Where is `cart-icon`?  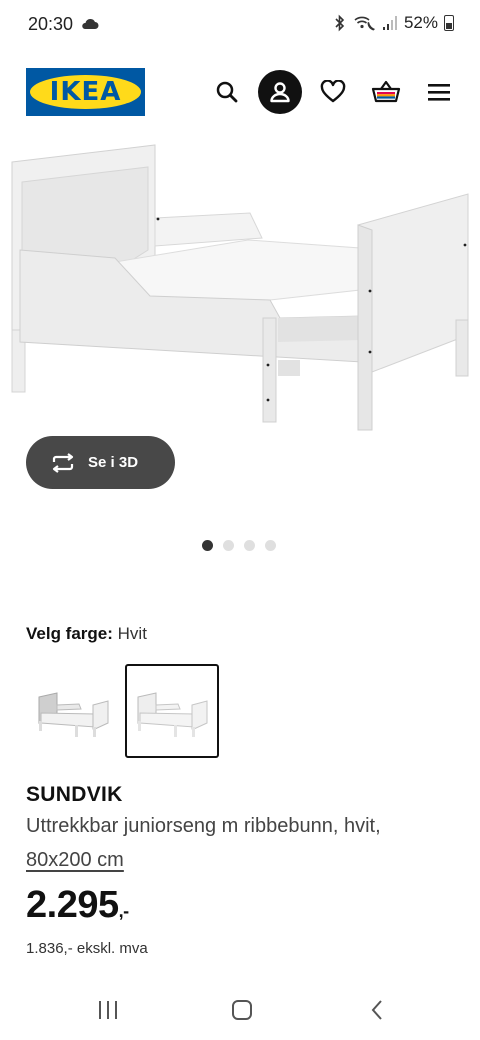
cart-icon is located at coordinates (386, 91).